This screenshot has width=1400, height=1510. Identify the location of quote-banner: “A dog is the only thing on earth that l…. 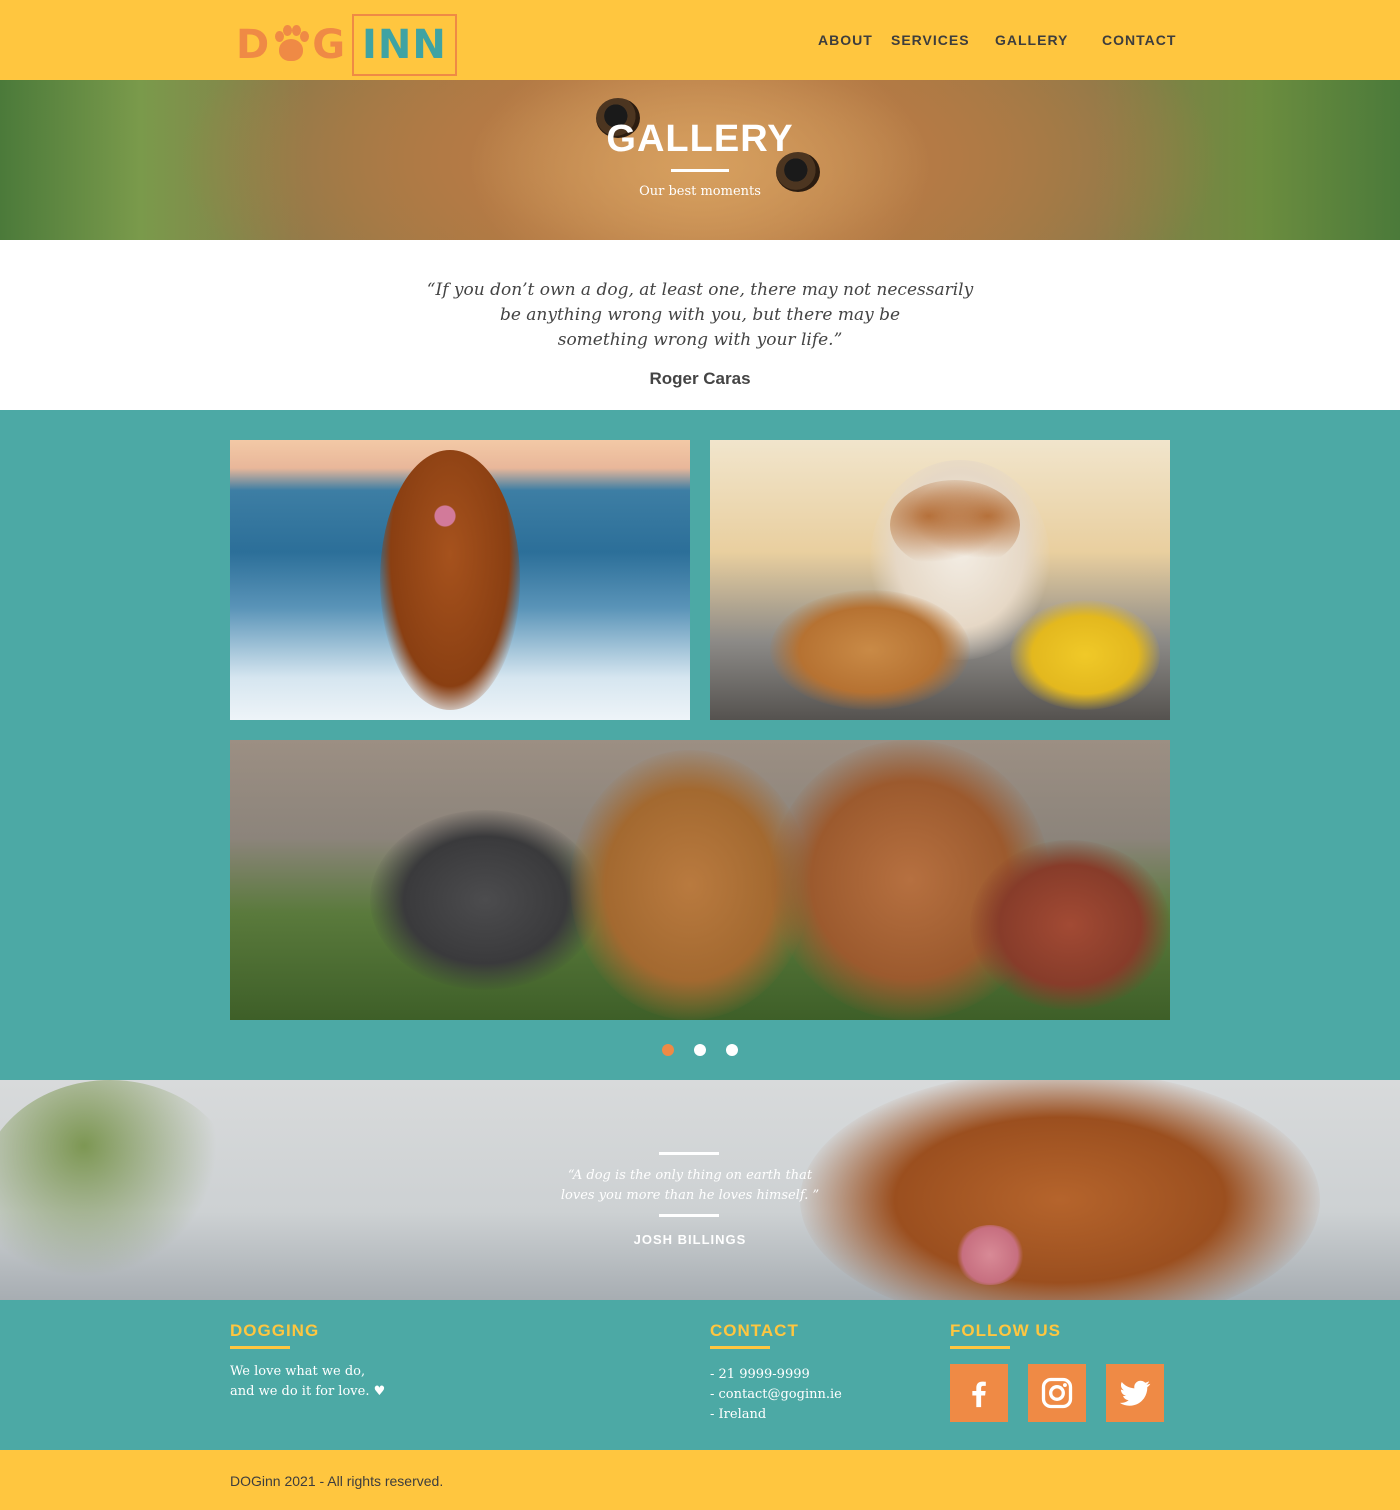
(700, 1190).